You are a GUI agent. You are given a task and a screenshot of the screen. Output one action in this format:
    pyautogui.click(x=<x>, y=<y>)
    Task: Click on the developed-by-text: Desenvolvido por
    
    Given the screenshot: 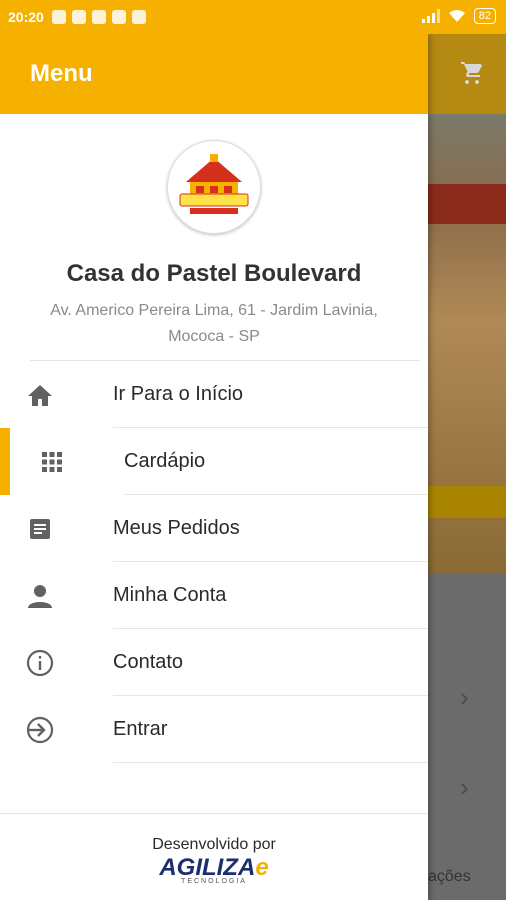 What is the action you would take?
    pyautogui.click(x=214, y=844)
    